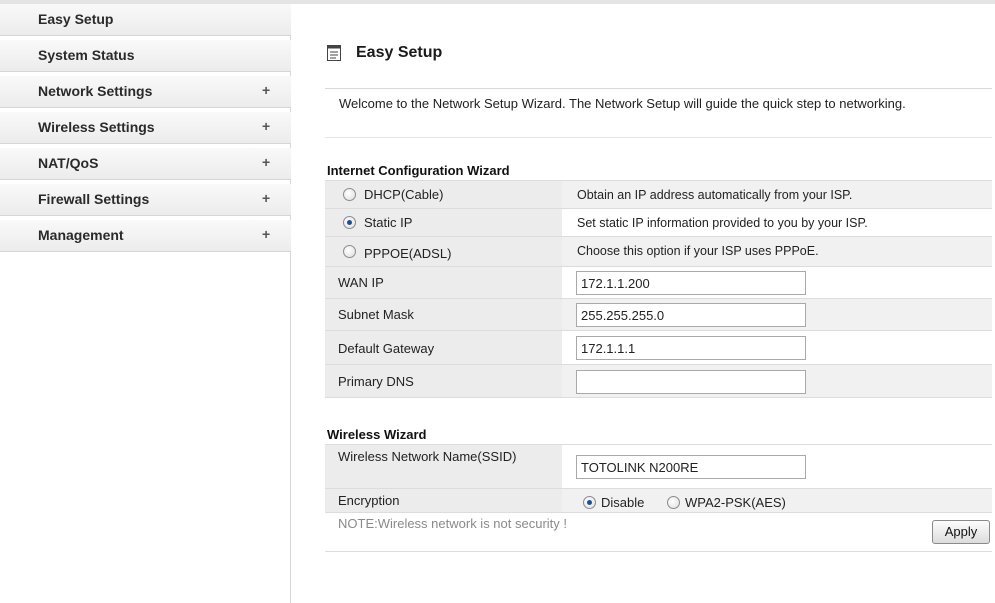  I want to click on field-row-ssid: Wireless Network Name(SSID), so click(658, 466).